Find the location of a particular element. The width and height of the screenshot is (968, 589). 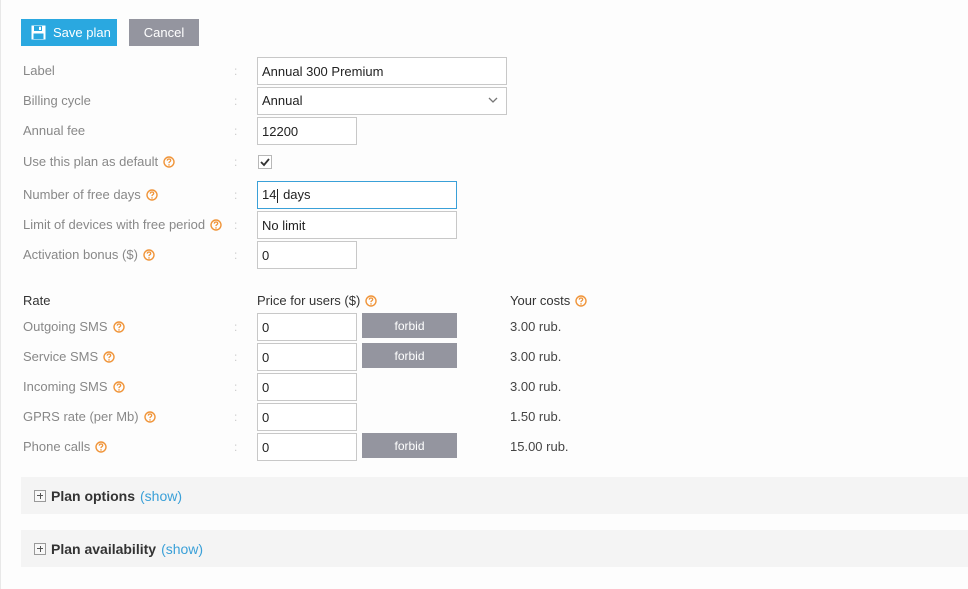

free-days-label-text: Number of free days is located at coordinates (82, 194).